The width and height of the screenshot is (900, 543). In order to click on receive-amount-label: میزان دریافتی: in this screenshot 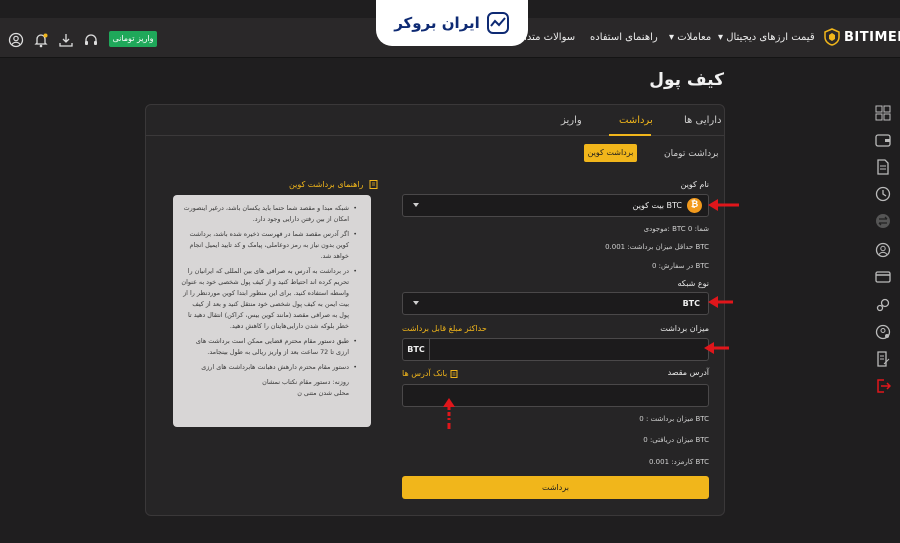, I will do `click(671, 440)`.